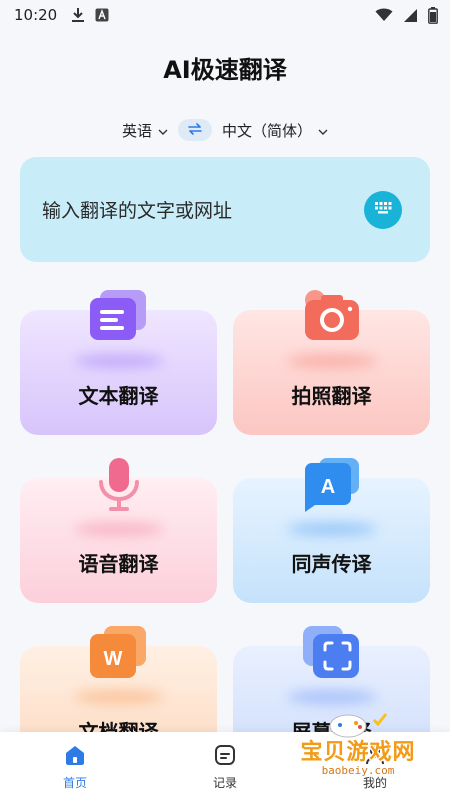  I want to click on svg-text: A, so click(327, 487).